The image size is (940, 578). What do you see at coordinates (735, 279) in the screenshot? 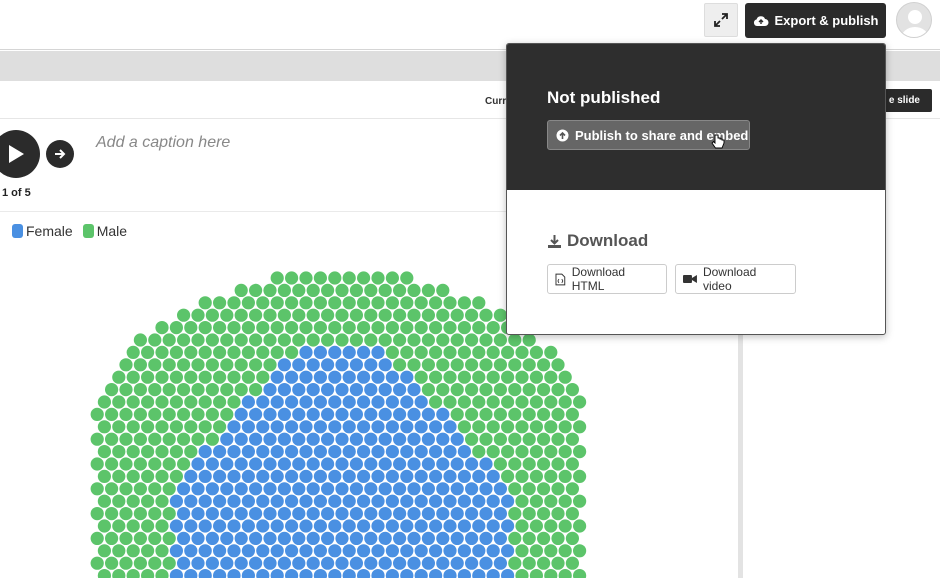
I see `download-video-button: Download video` at bounding box center [735, 279].